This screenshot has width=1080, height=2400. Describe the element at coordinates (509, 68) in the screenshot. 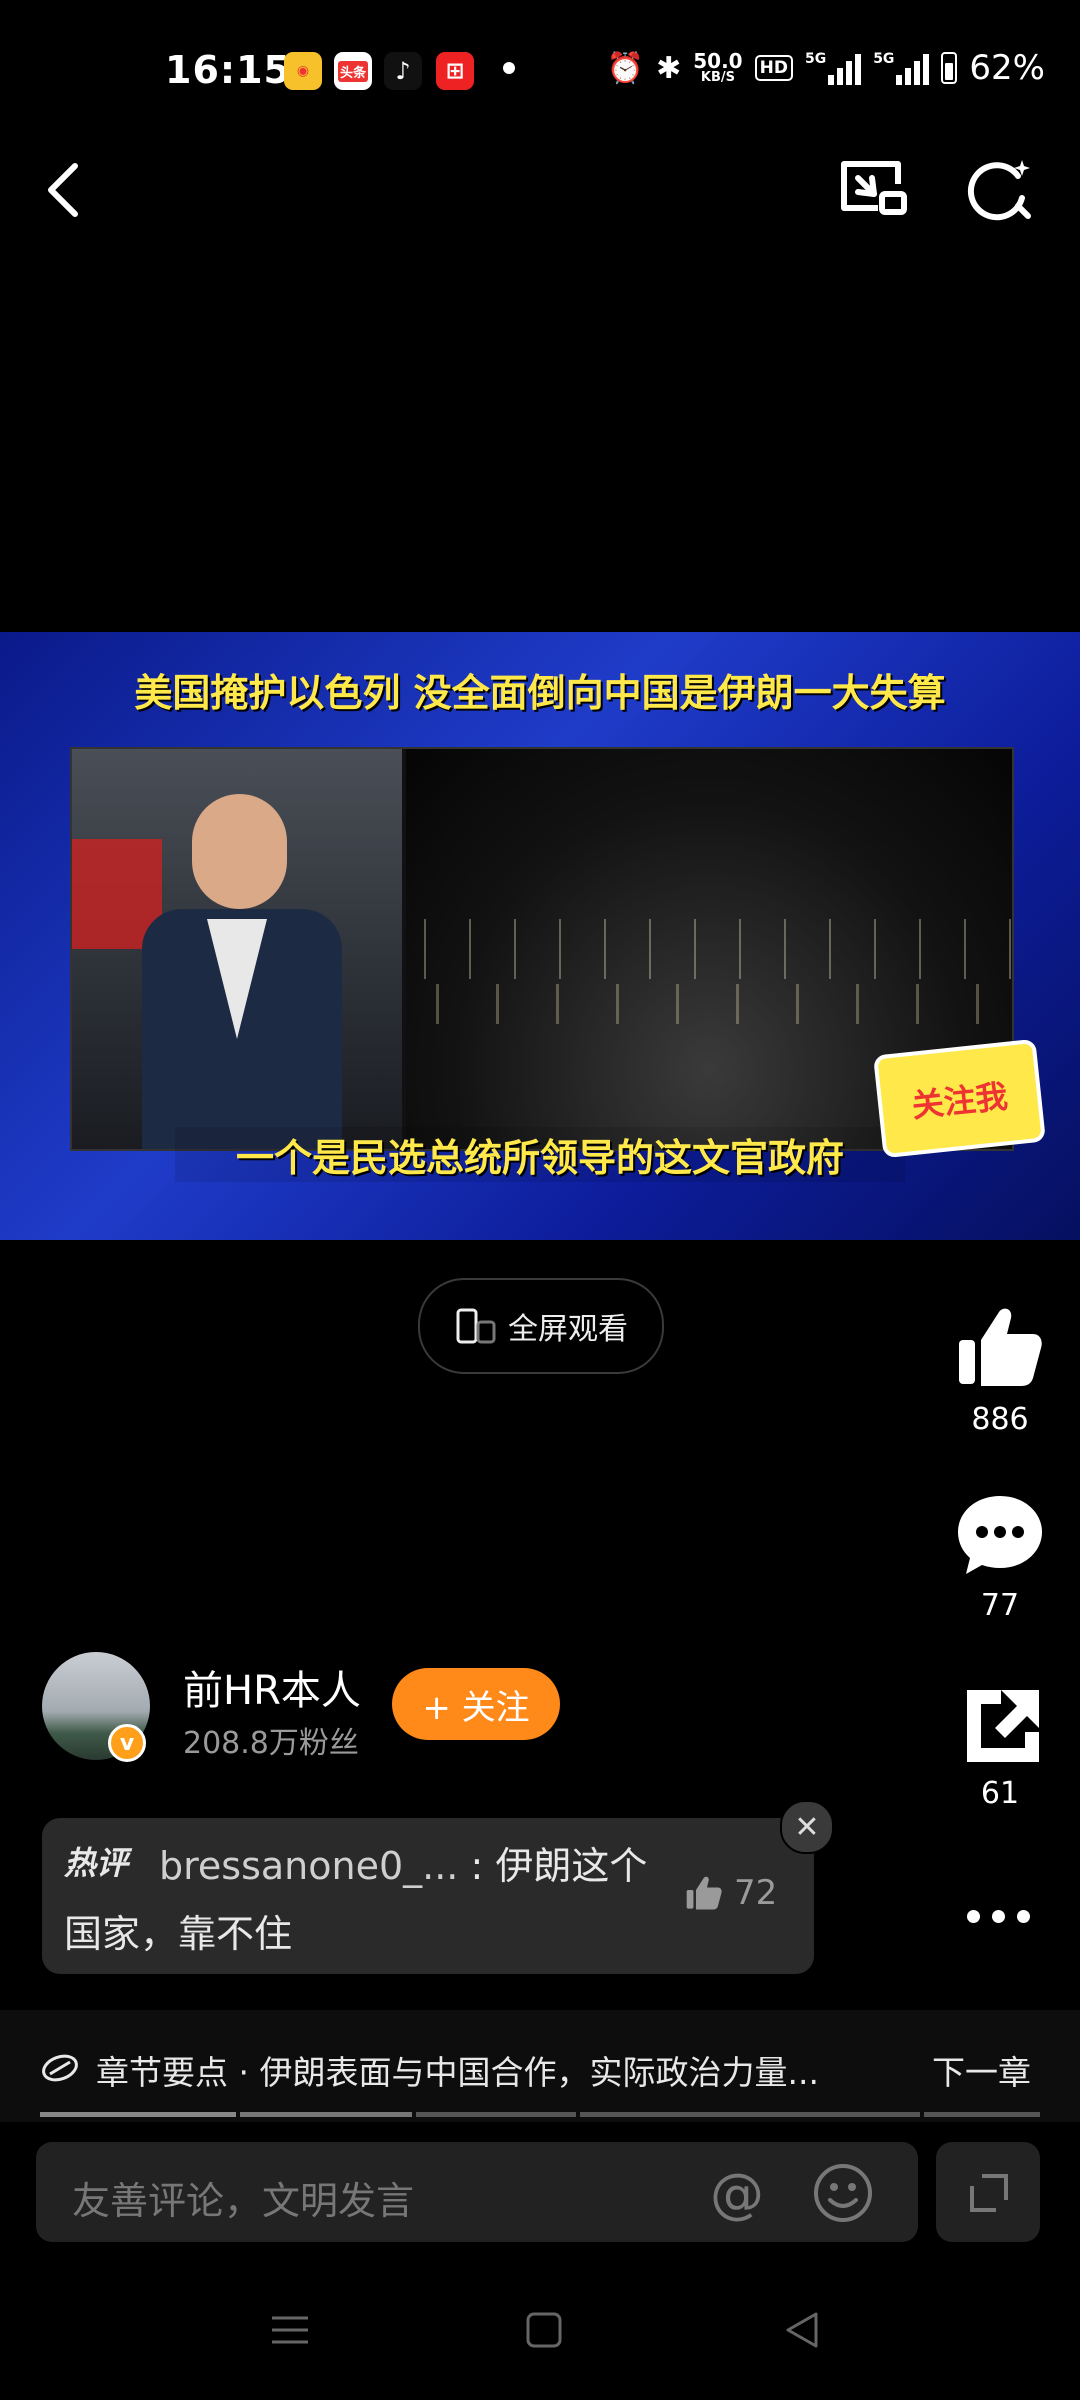

I see `notification-dot-icon` at that location.